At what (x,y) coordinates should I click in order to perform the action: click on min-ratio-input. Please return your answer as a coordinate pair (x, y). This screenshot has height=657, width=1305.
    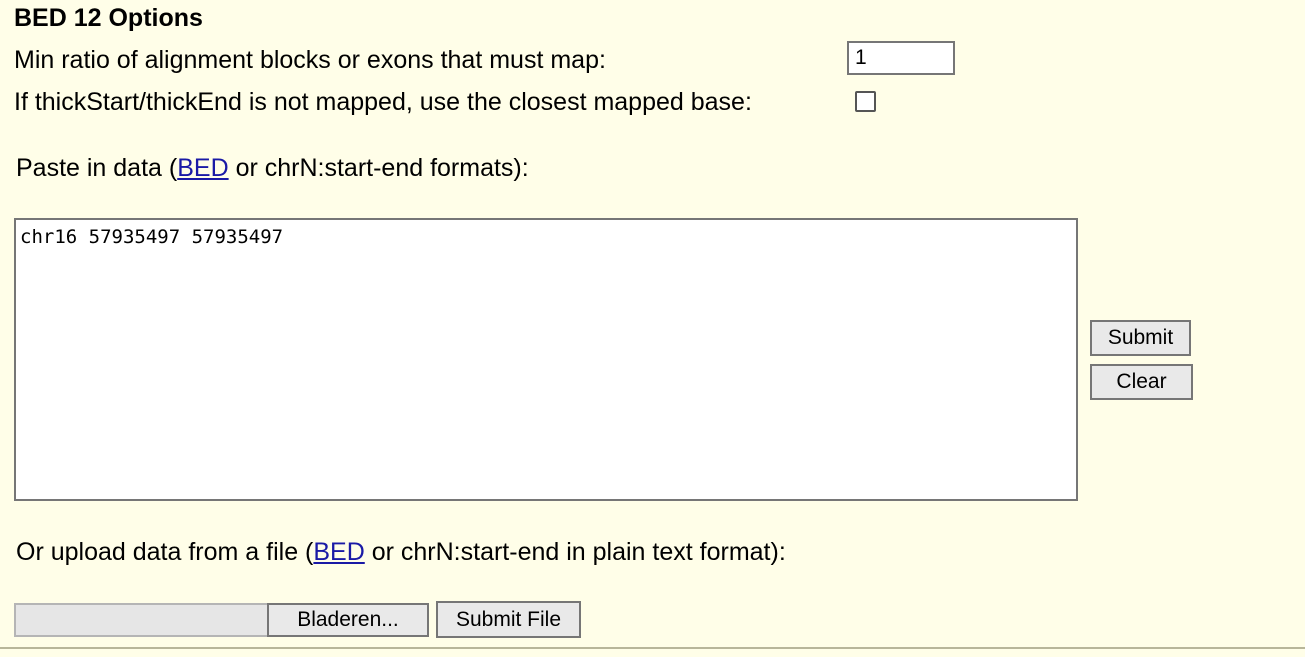
    Looking at the image, I should click on (901, 58).